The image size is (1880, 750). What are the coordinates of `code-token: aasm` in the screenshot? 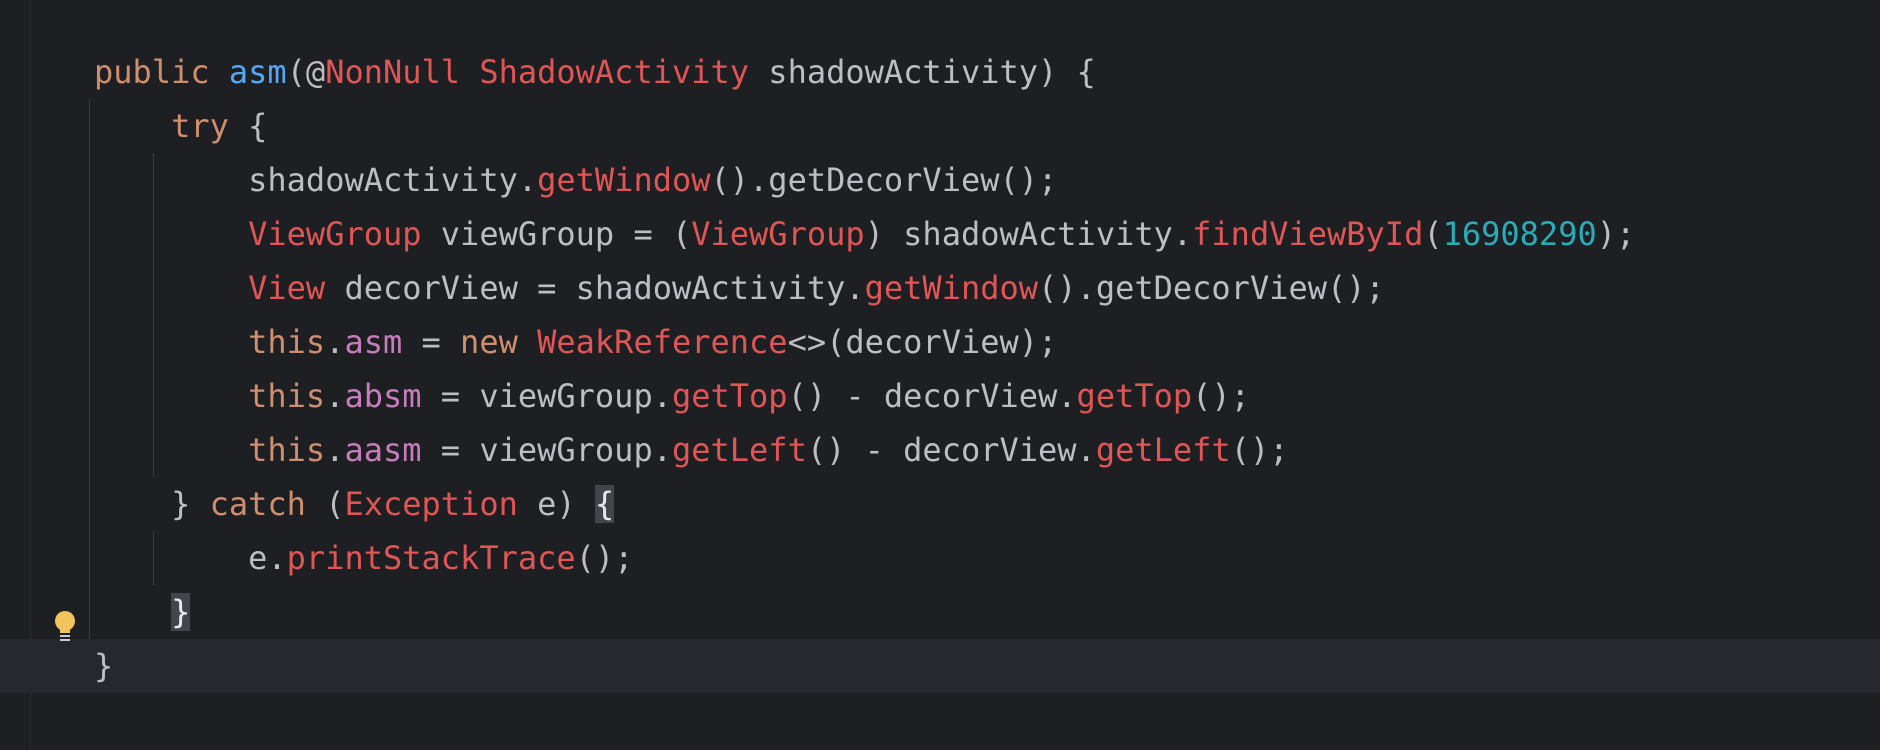 It's located at (383, 450).